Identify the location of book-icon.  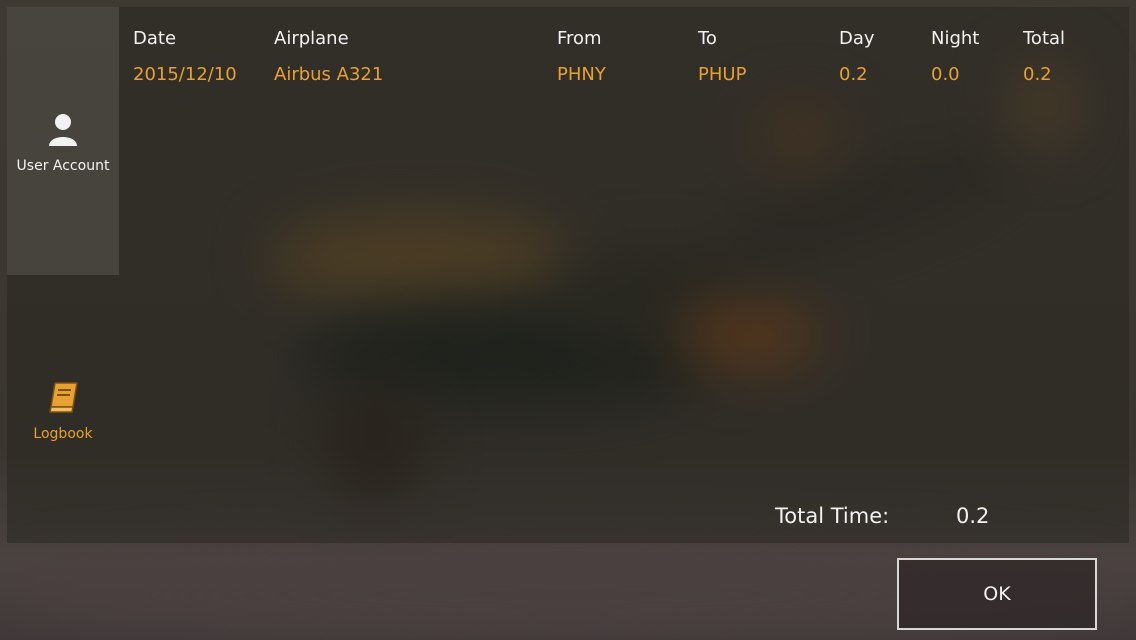
(63, 398).